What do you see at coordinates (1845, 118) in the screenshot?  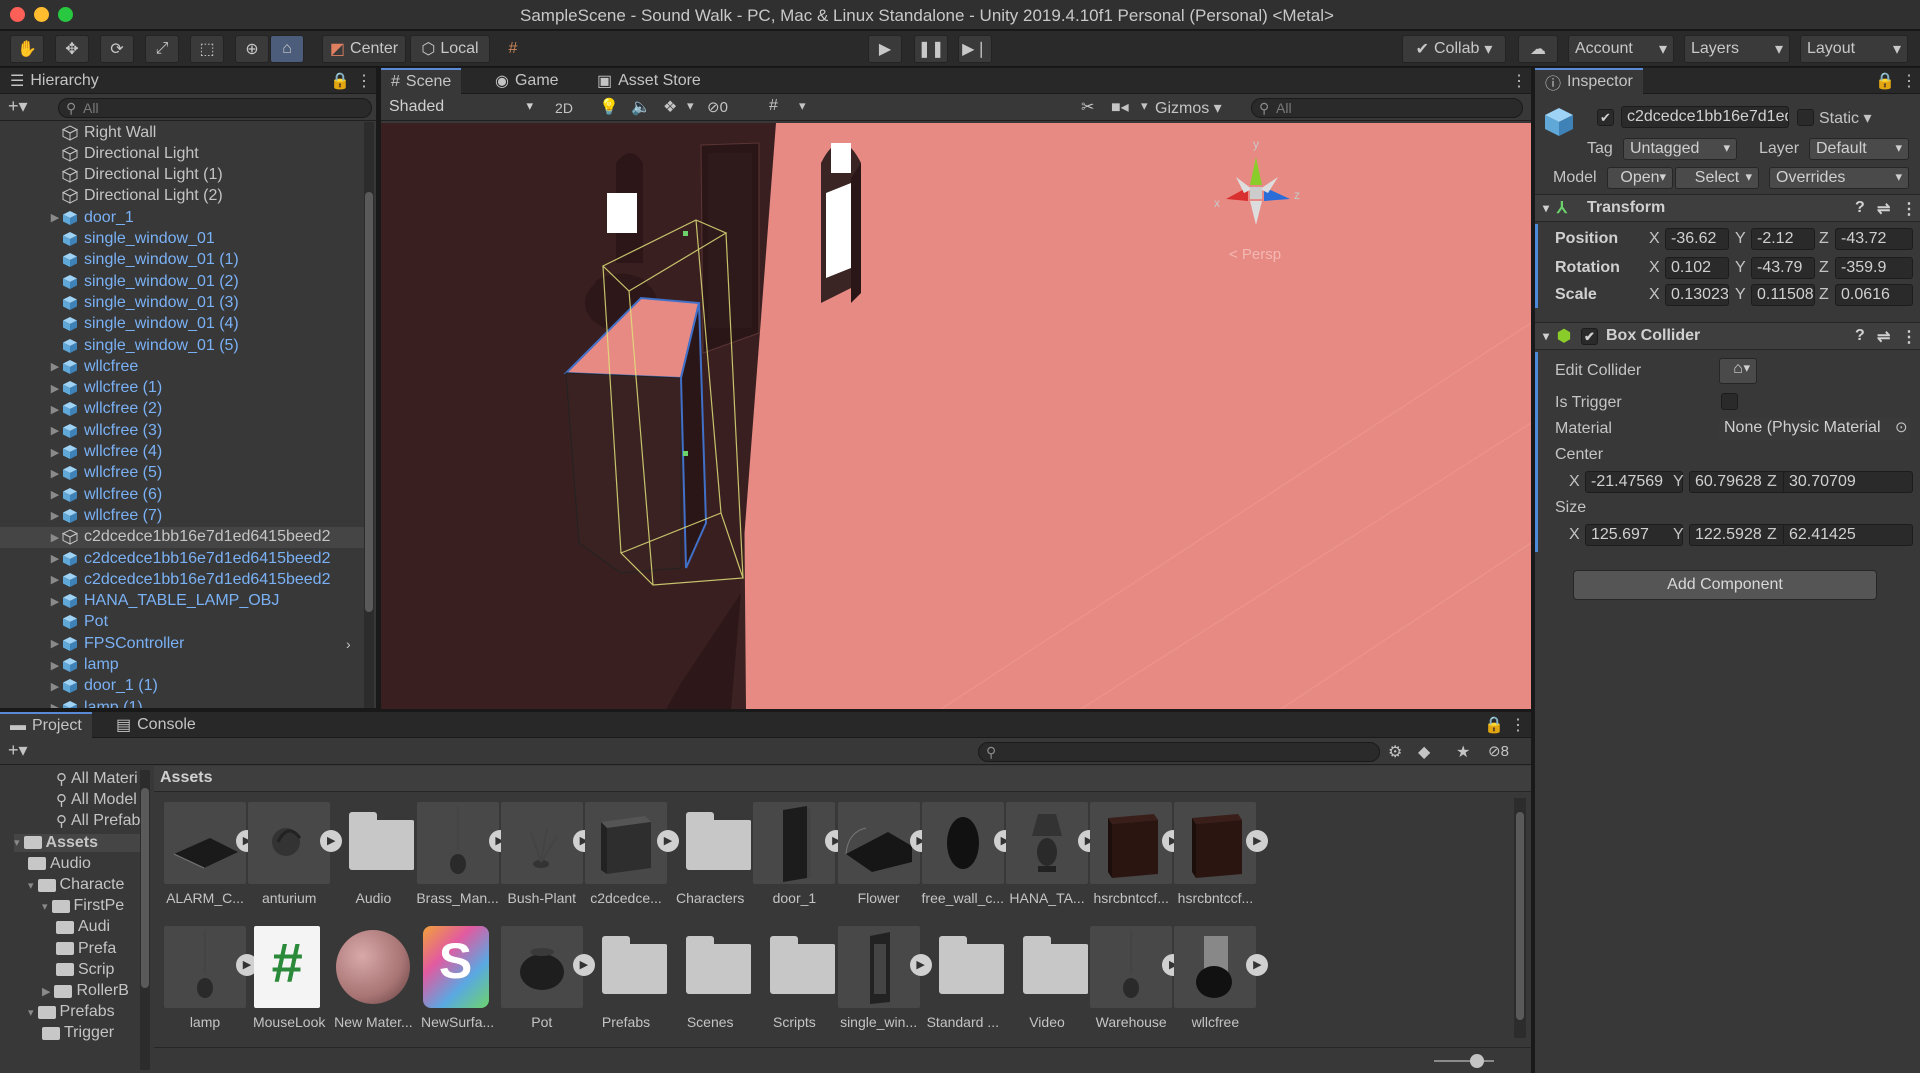 I see `static-dropdown: Static ▾` at bounding box center [1845, 118].